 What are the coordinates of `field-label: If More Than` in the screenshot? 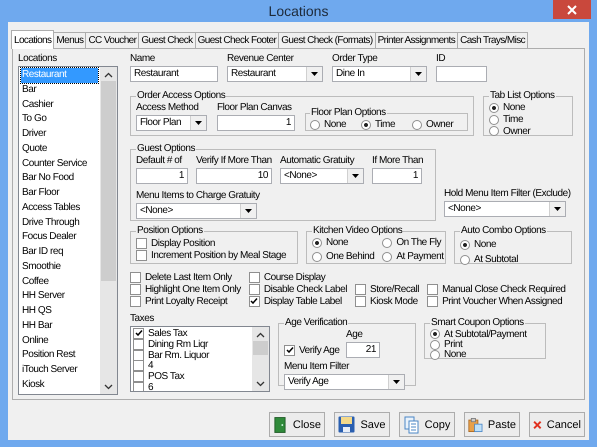 It's located at (398, 161).